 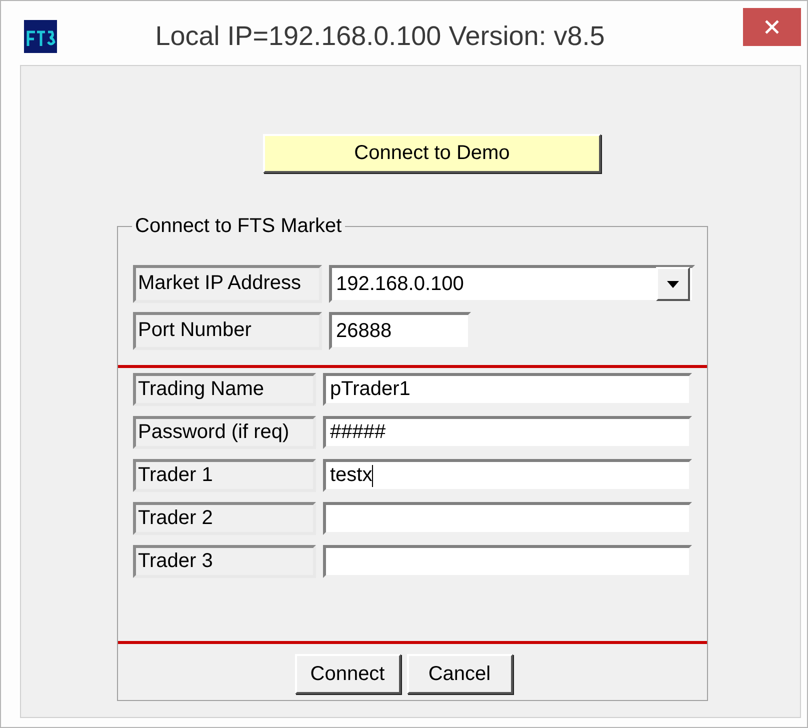 I want to click on input-field: testx, so click(x=507, y=475).